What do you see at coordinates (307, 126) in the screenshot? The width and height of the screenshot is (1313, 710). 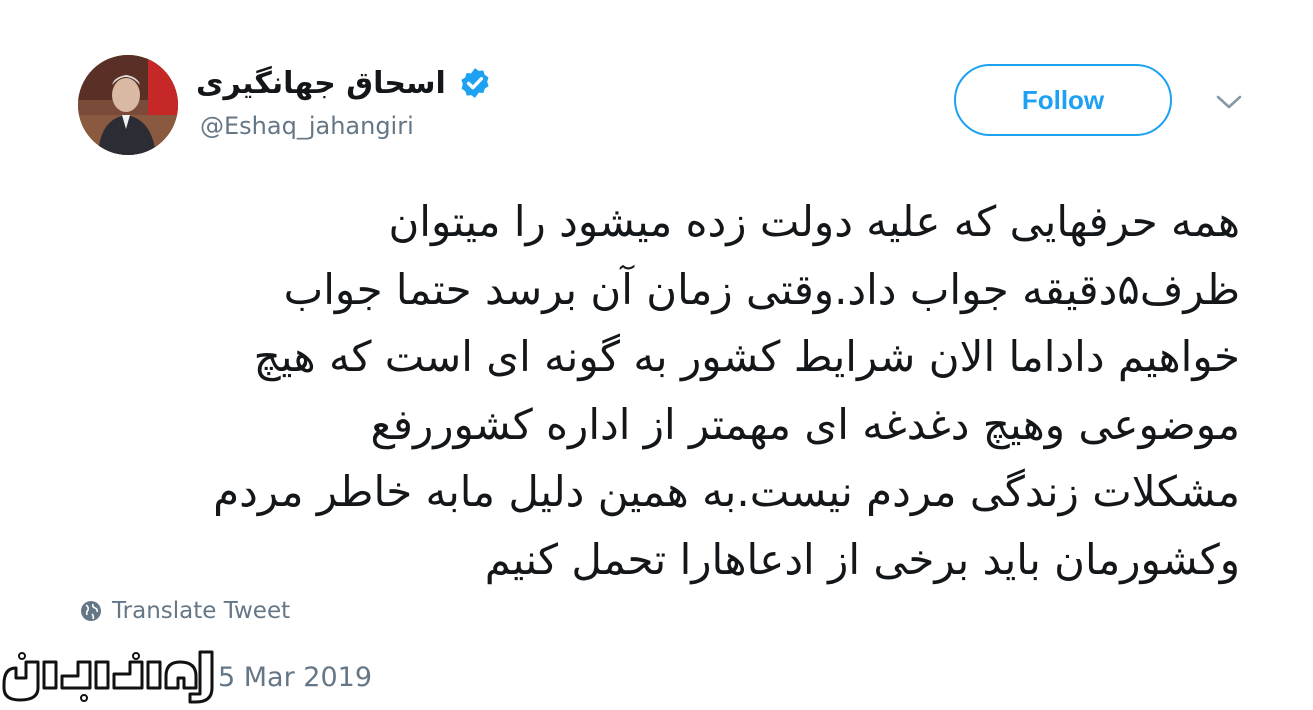 I see `user-handle: @Eshaq_jahangiri` at bounding box center [307, 126].